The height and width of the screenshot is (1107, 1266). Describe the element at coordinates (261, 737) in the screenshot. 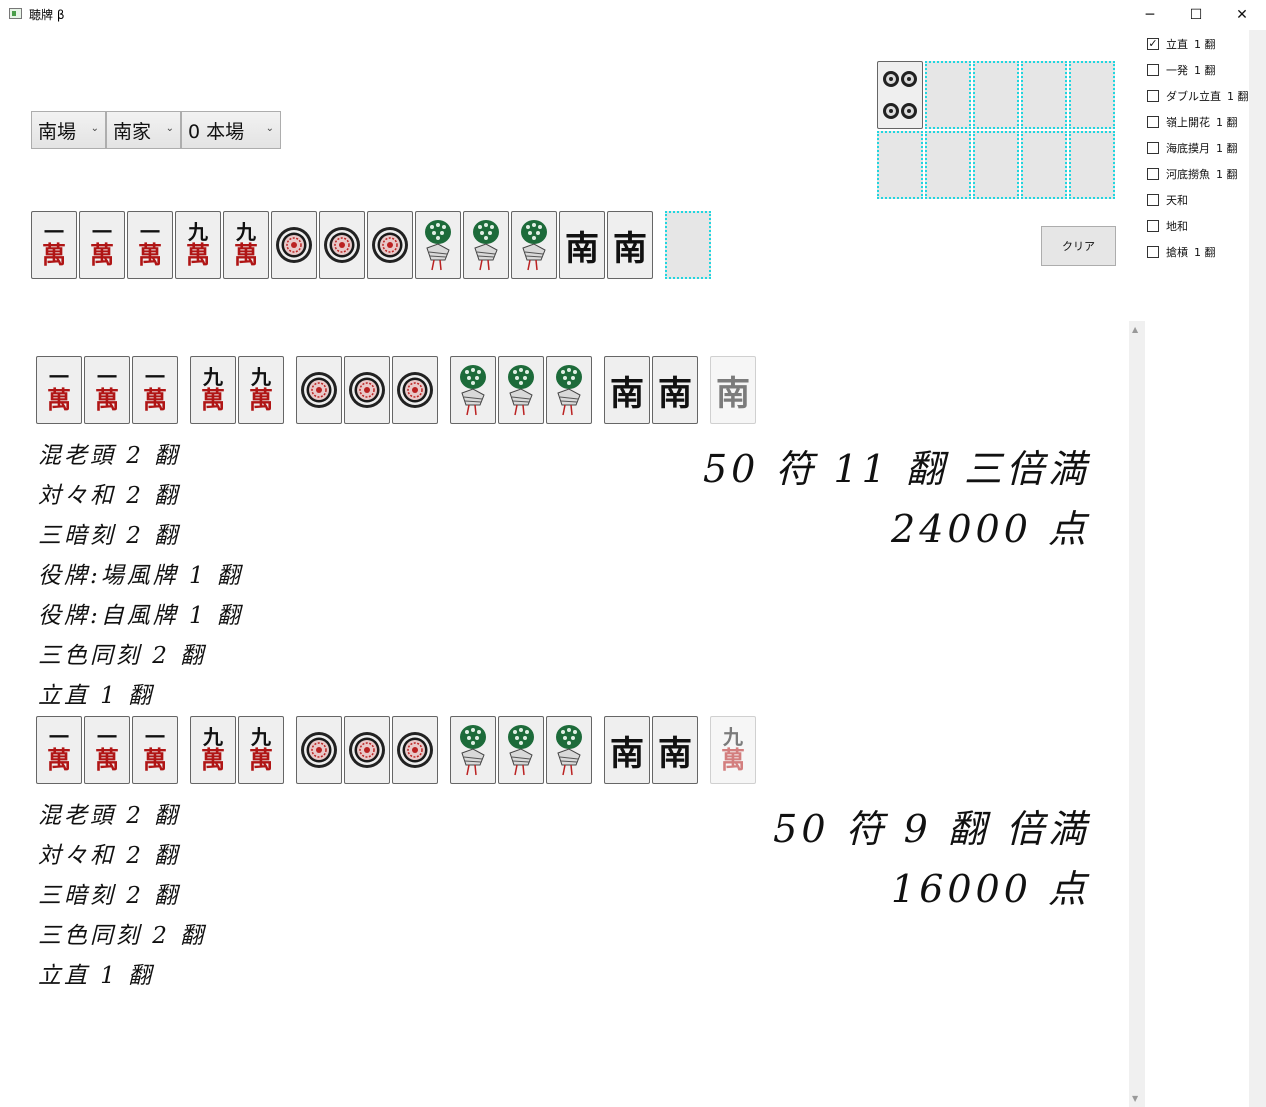

I see `tile-number: 九` at that location.